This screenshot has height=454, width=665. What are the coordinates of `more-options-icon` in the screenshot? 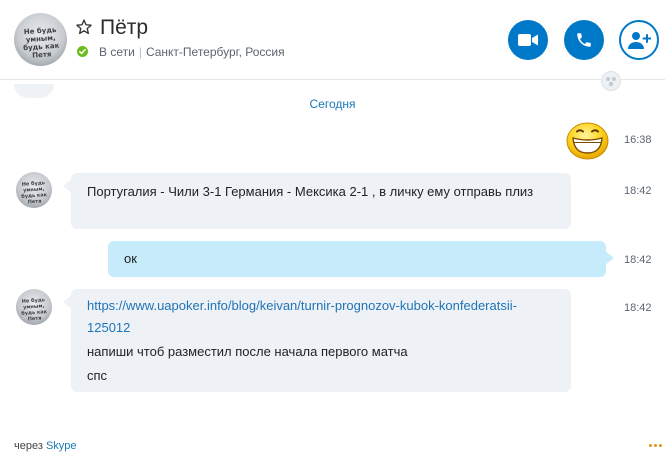 It's located at (656, 446).